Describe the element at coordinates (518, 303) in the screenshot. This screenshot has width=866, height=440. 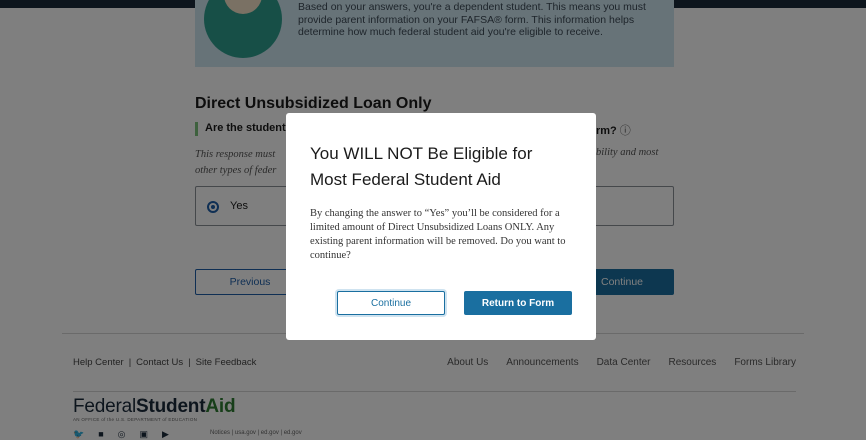
I see `return-to-form-button: Return to Form` at that location.